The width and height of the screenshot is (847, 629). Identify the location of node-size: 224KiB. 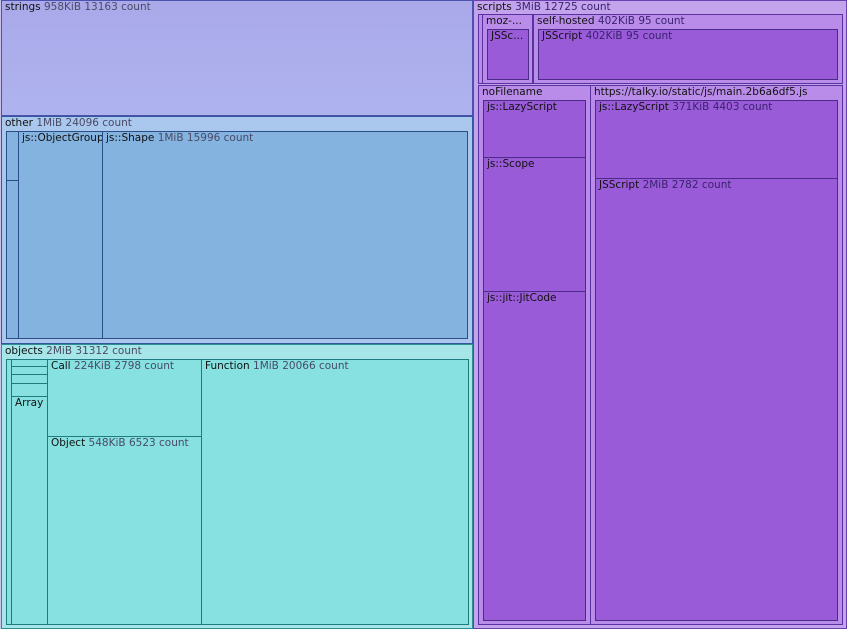
(92, 366).